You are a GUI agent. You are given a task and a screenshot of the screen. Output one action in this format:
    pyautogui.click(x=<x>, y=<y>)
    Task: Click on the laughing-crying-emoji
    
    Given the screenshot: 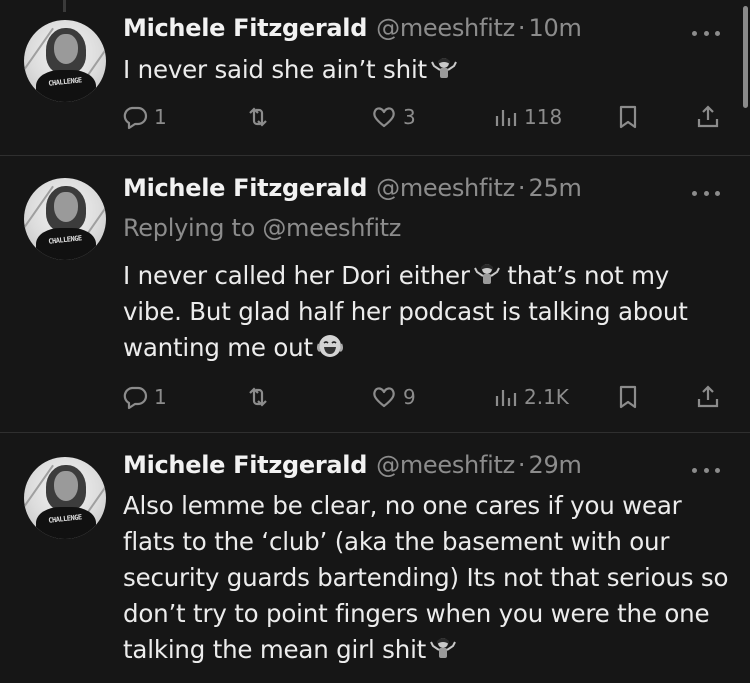 What is the action you would take?
    pyautogui.click(x=329, y=346)
    